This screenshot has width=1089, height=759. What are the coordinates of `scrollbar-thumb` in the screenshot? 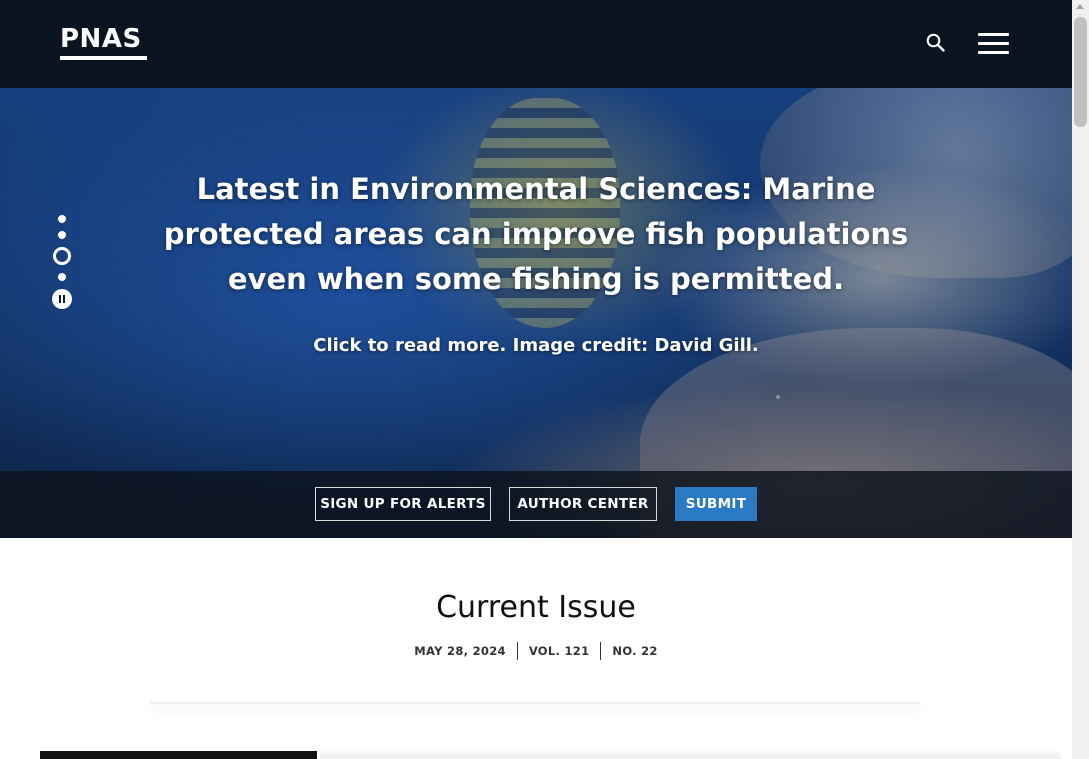 It's located at (1080, 72).